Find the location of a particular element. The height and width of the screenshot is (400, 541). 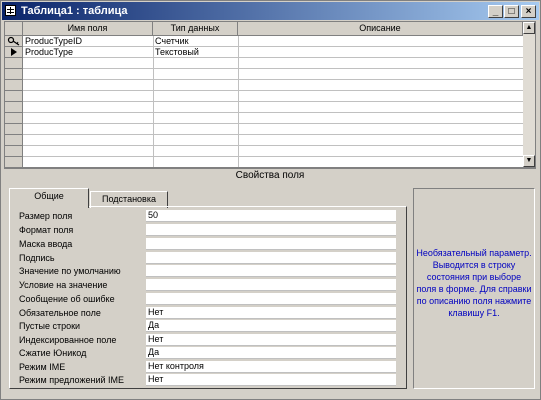

data-type-cell: Счетчик is located at coordinates (194, 41).